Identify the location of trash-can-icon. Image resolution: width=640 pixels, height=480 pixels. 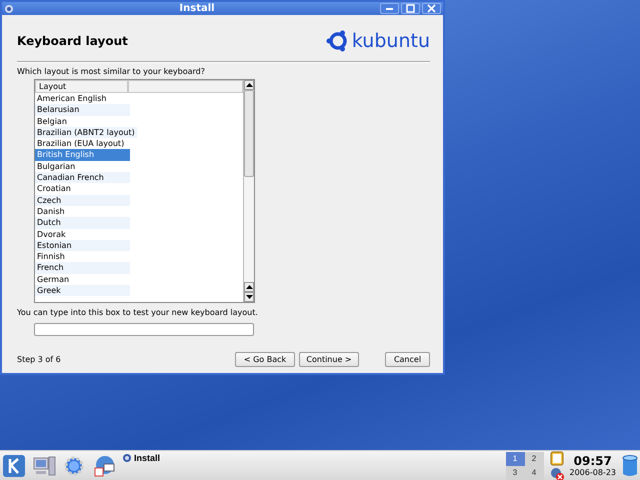
(630, 466).